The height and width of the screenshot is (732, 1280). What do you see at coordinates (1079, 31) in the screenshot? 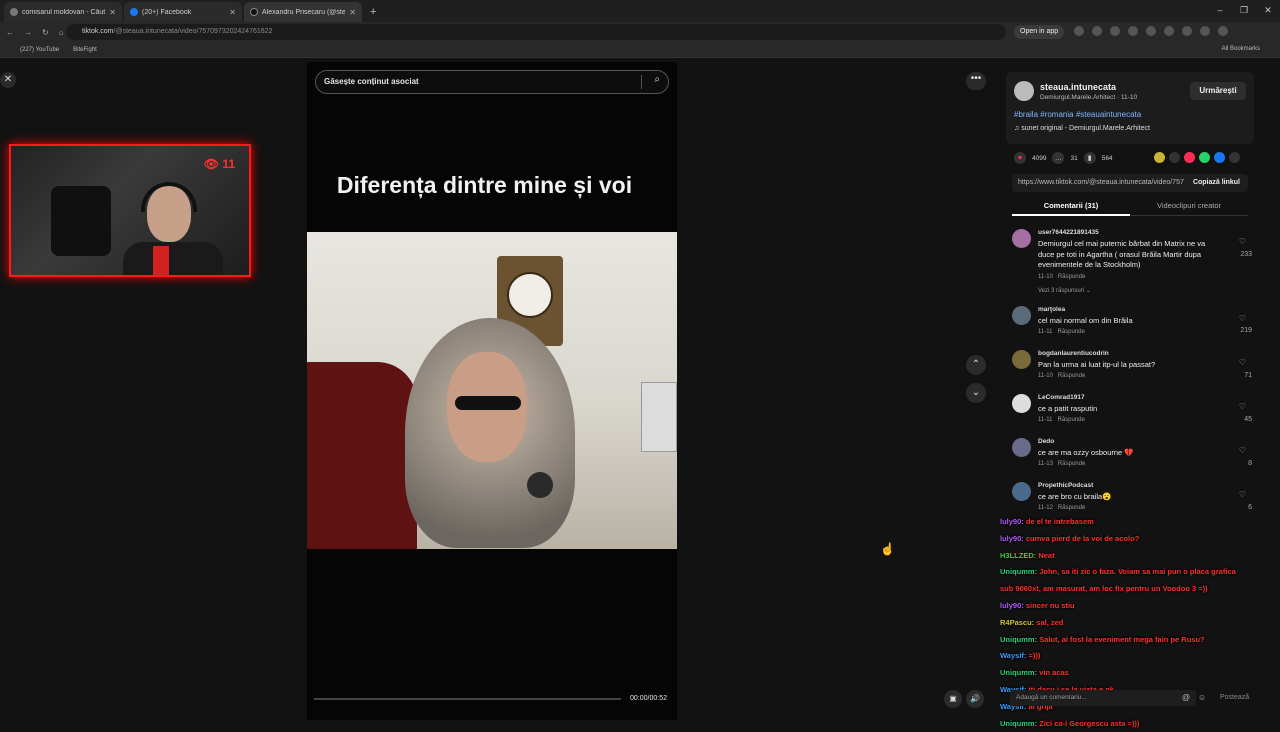
I see `star-icon` at bounding box center [1079, 31].